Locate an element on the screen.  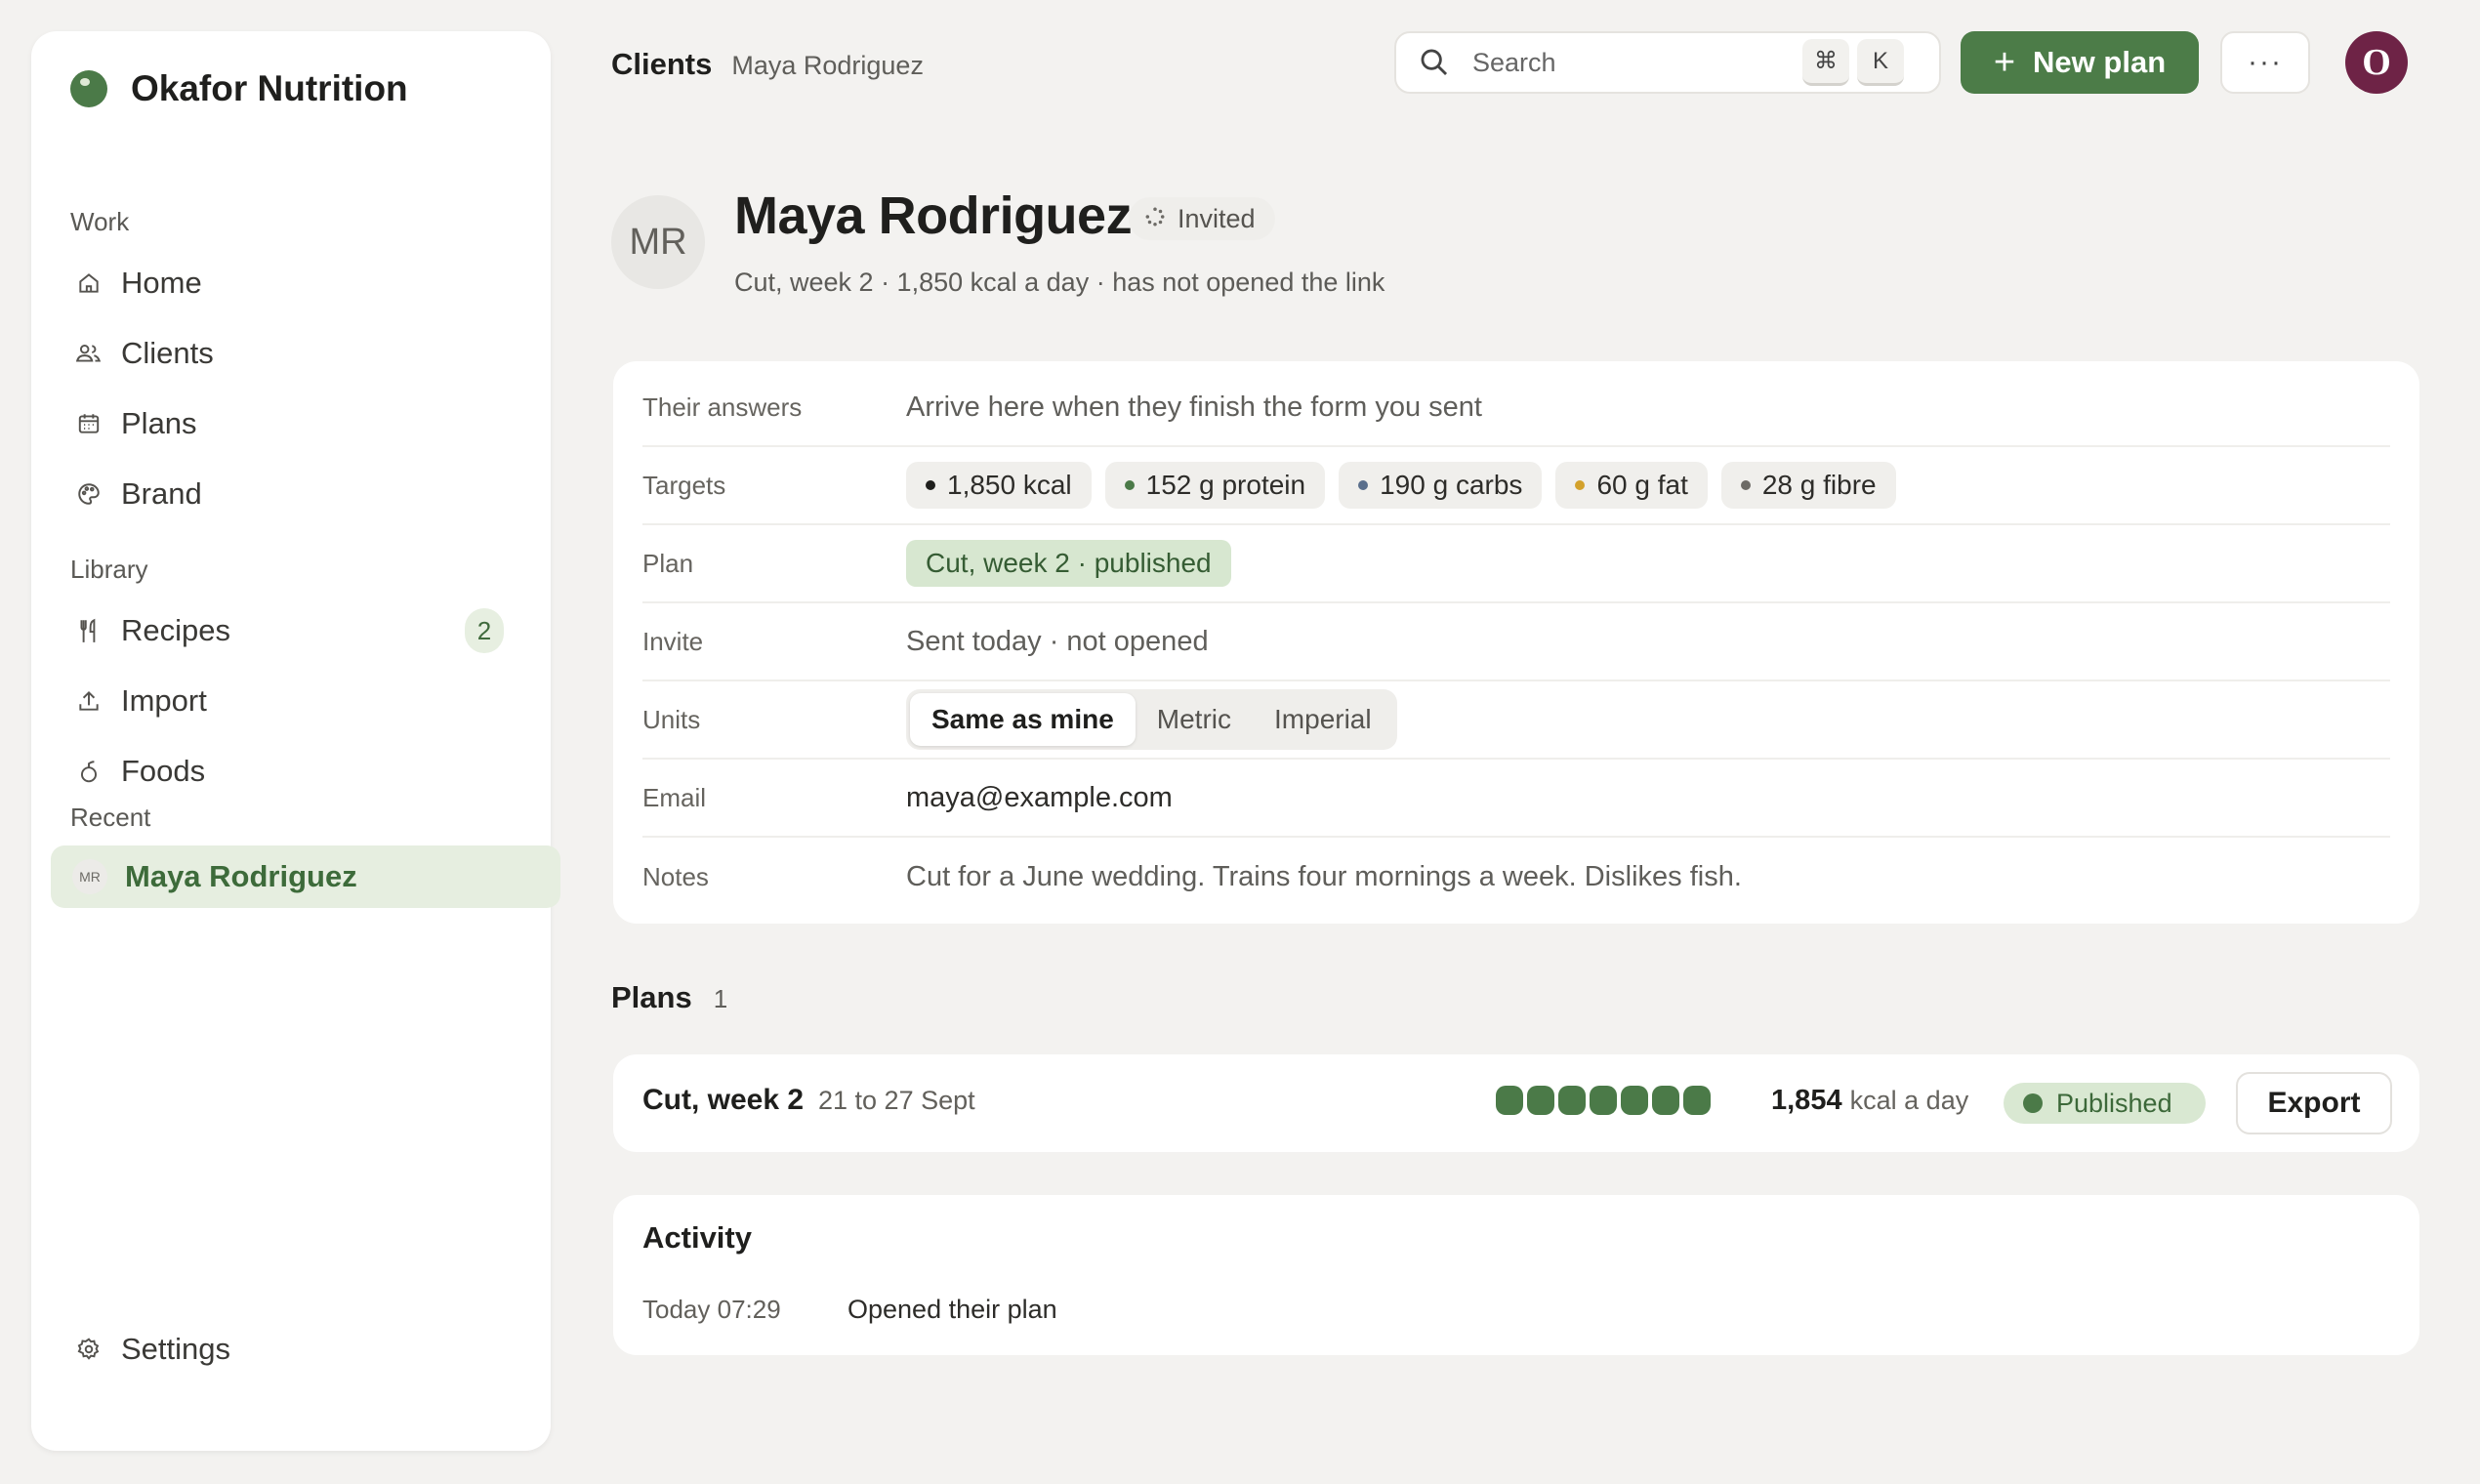
sidebar-item-label: Brand is located at coordinates (161, 494).